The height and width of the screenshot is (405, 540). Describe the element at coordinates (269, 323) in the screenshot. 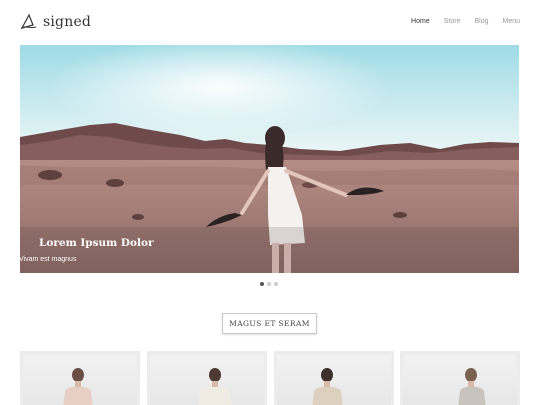

I see `section-heading-button: MAGUS ET SERAM` at that location.